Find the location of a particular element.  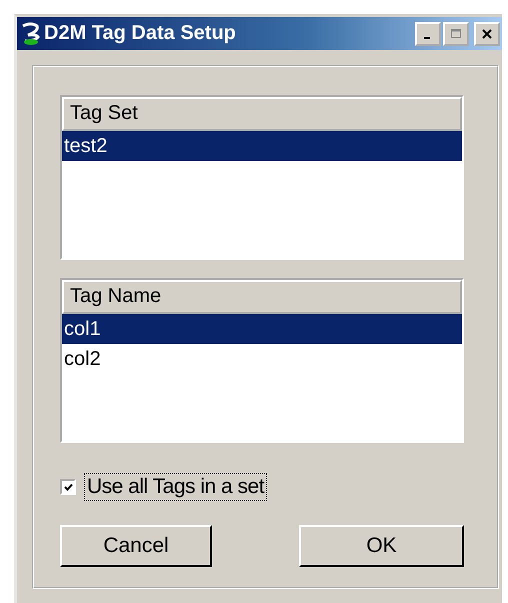

checkbox is located at coordinates (68, 487).